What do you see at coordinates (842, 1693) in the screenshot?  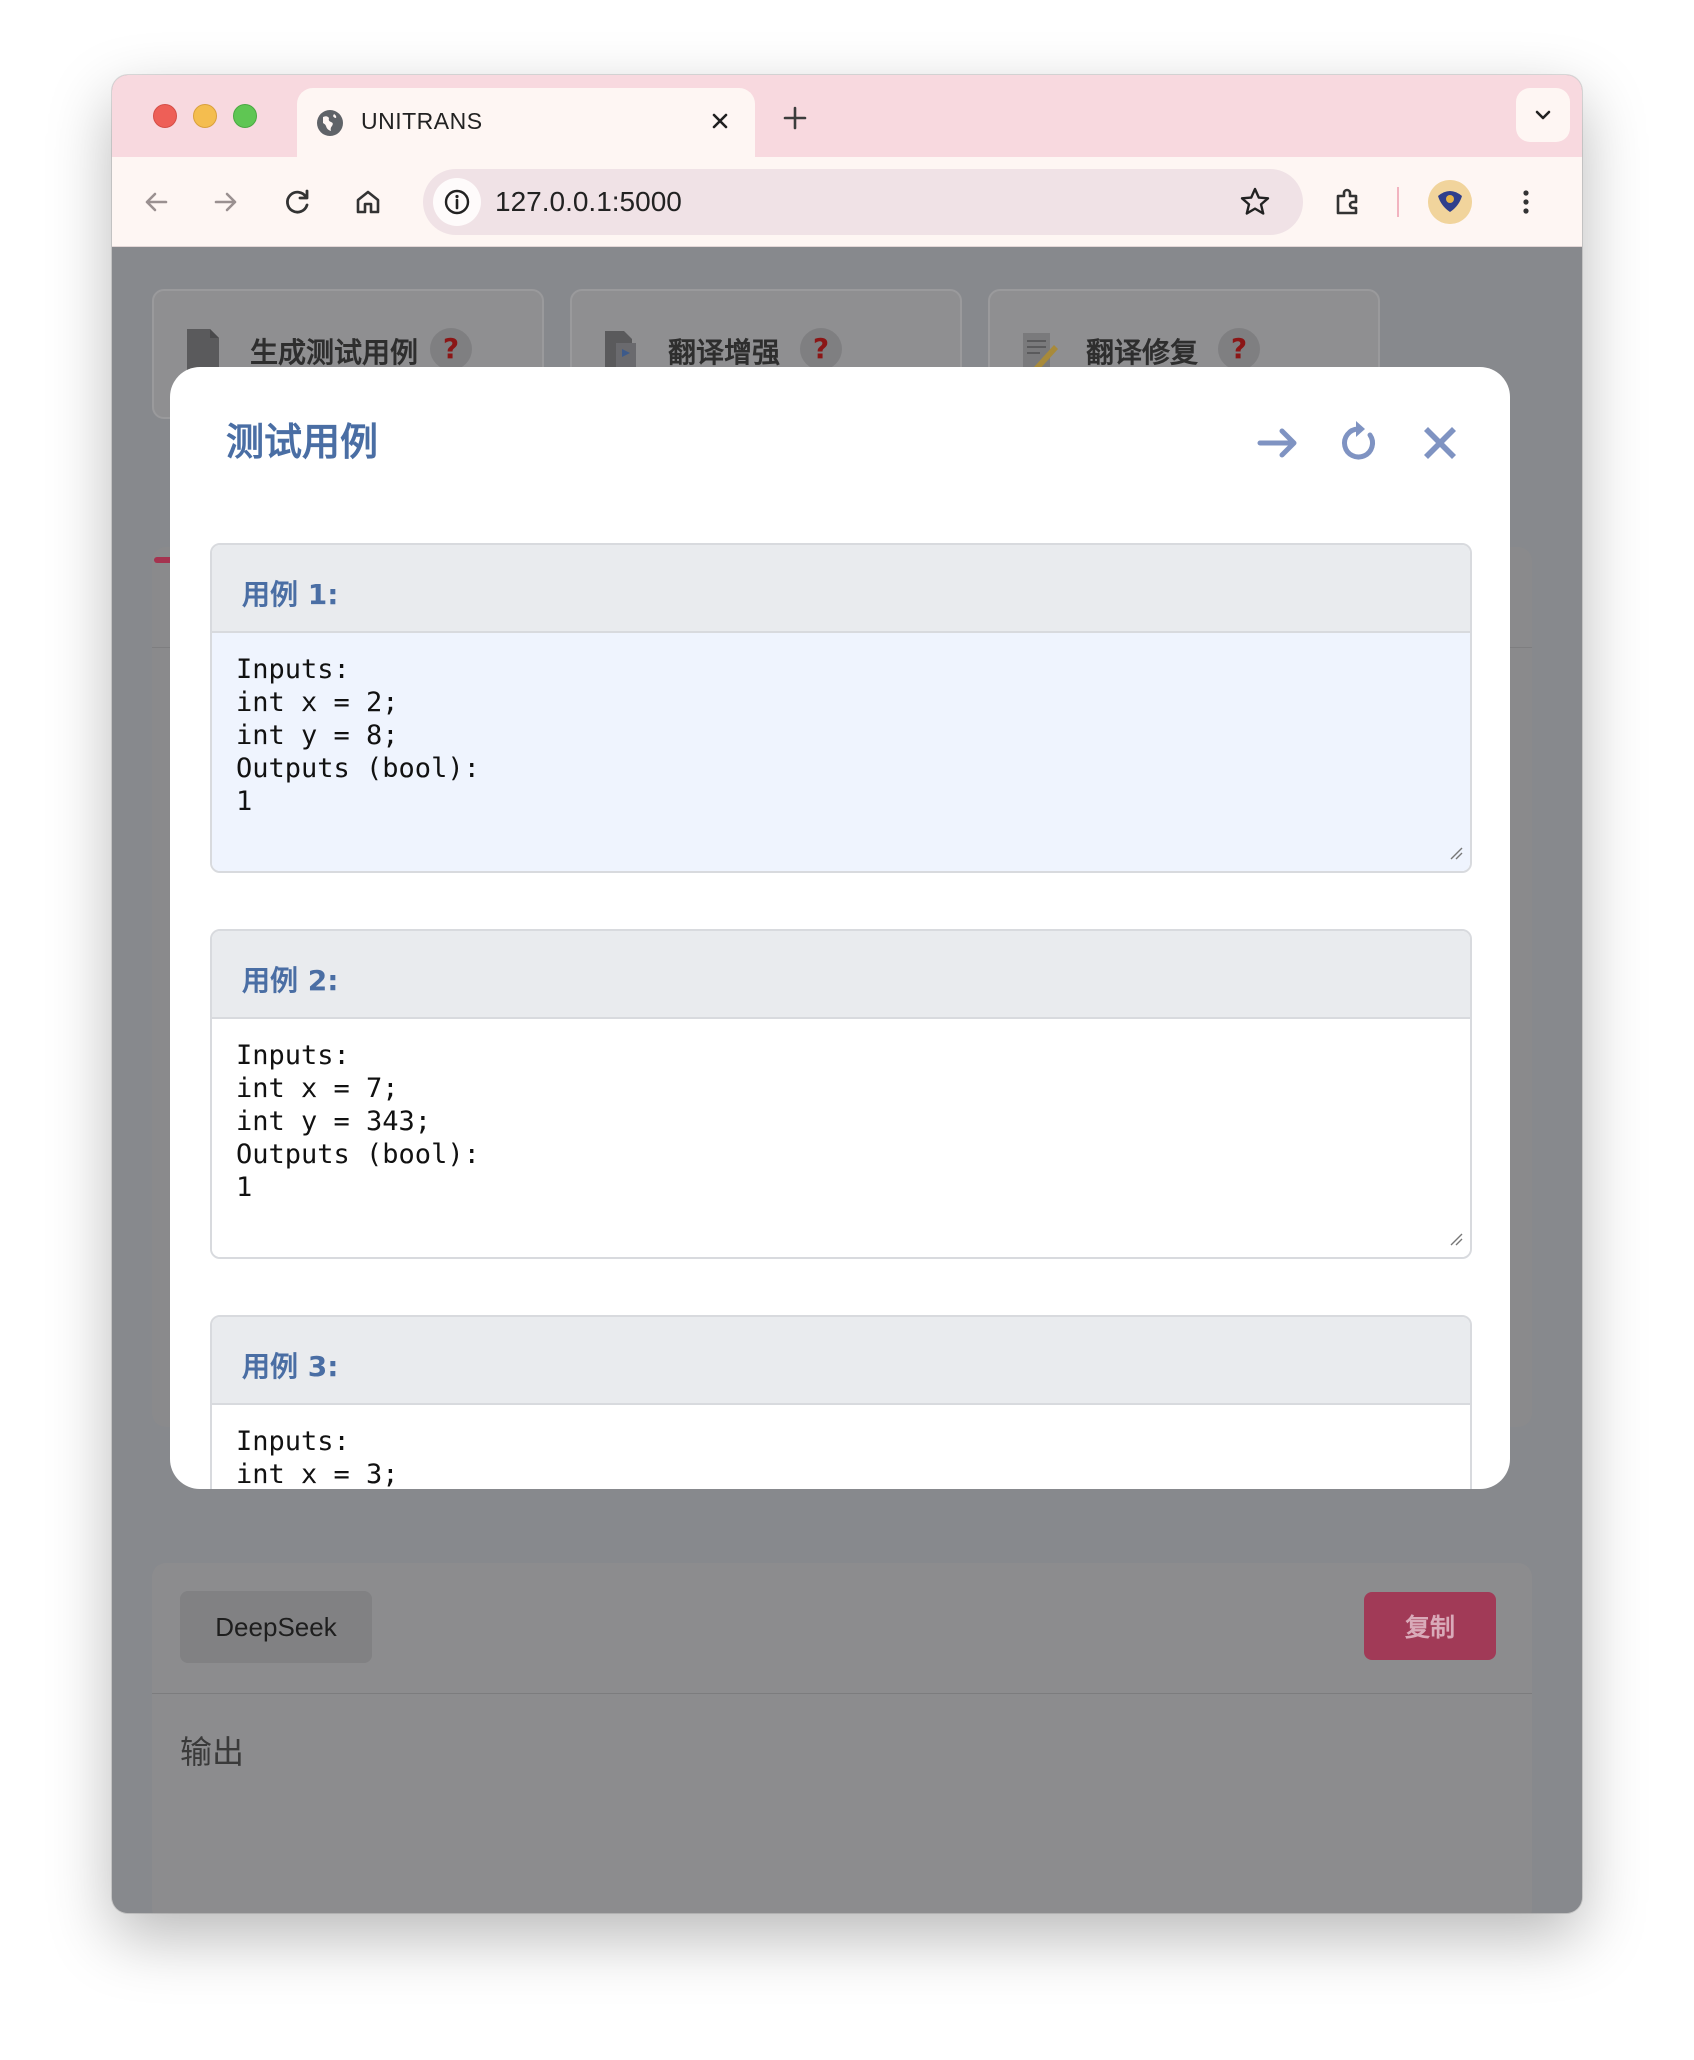 I see `output-divider` at bounding box center [842, 1693].